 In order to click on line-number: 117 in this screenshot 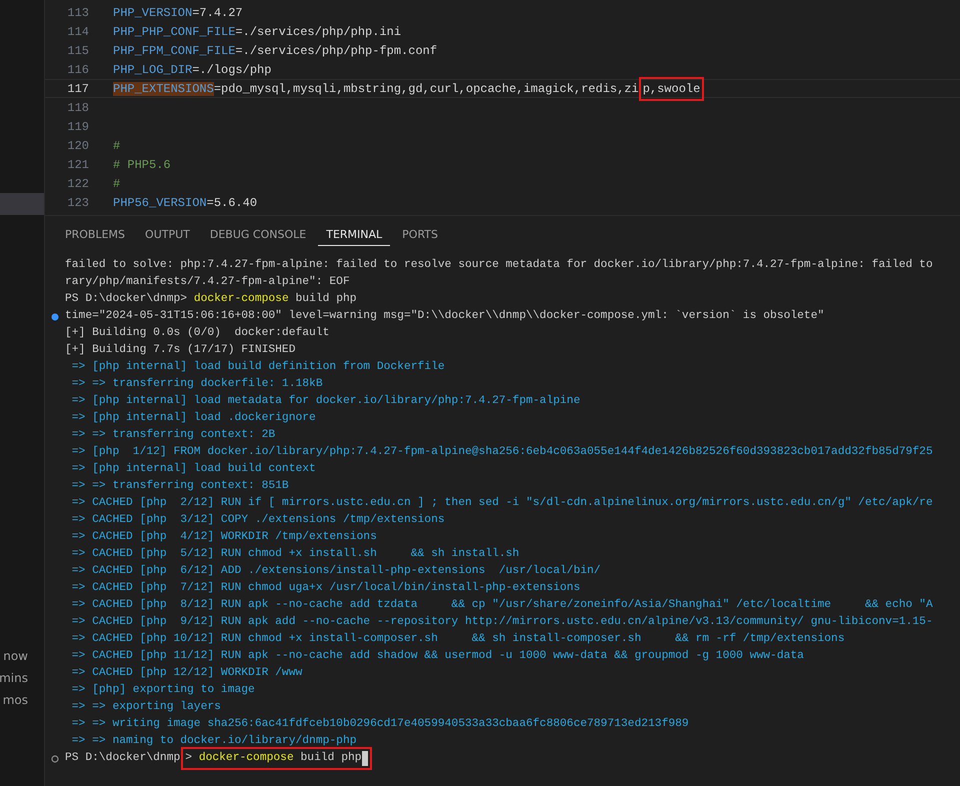, I will do `click(77, 89)`.